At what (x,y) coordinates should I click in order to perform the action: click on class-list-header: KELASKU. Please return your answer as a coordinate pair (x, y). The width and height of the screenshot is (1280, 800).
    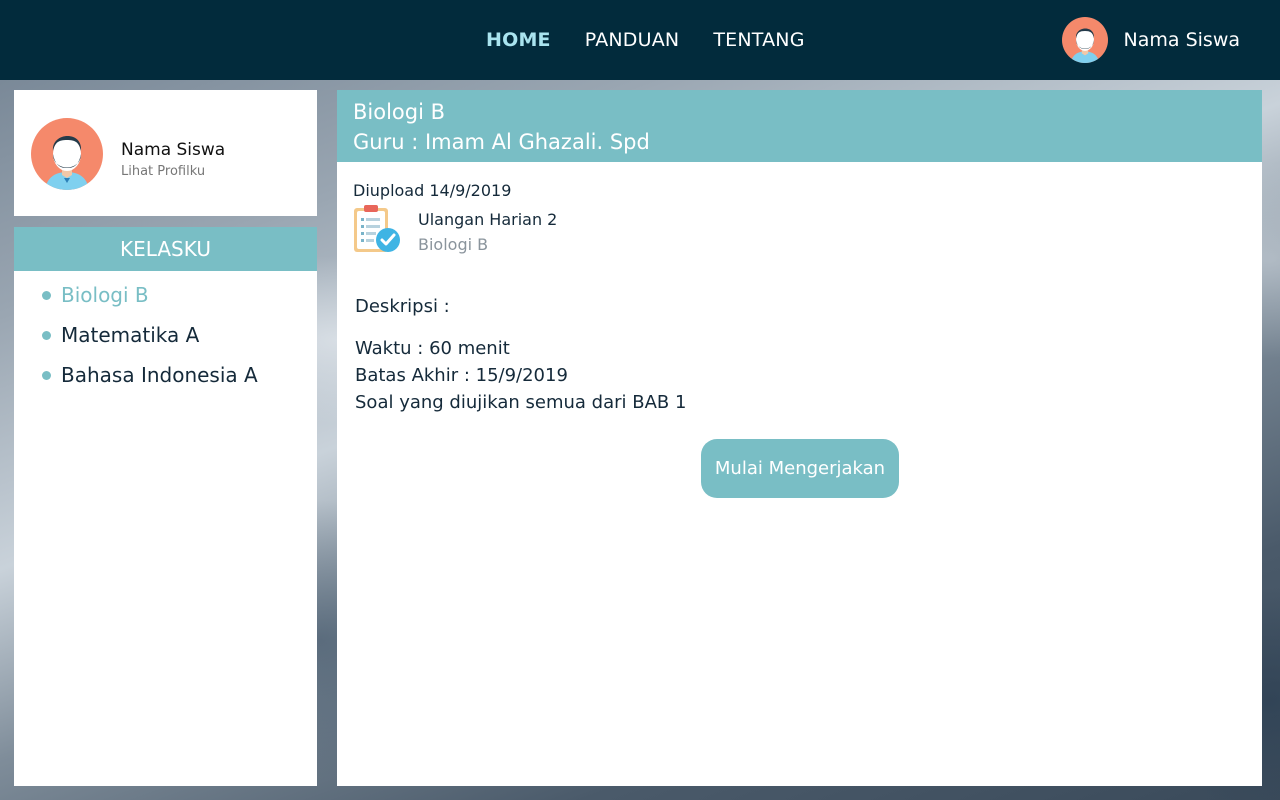
    Looking at the image, I should click on (165, 249).